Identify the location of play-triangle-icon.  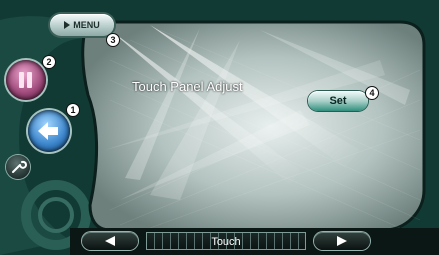
(67, 25).